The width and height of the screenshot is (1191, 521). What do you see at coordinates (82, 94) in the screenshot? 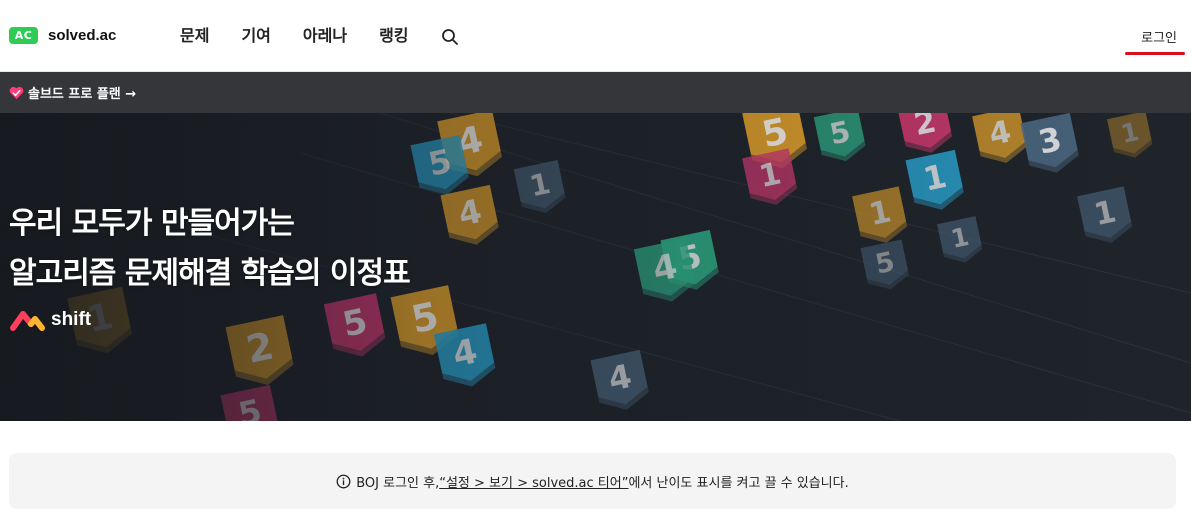
I see `pro-plan-label: 솔브드 프로 플랜 →` at bounding box center [82, 94].